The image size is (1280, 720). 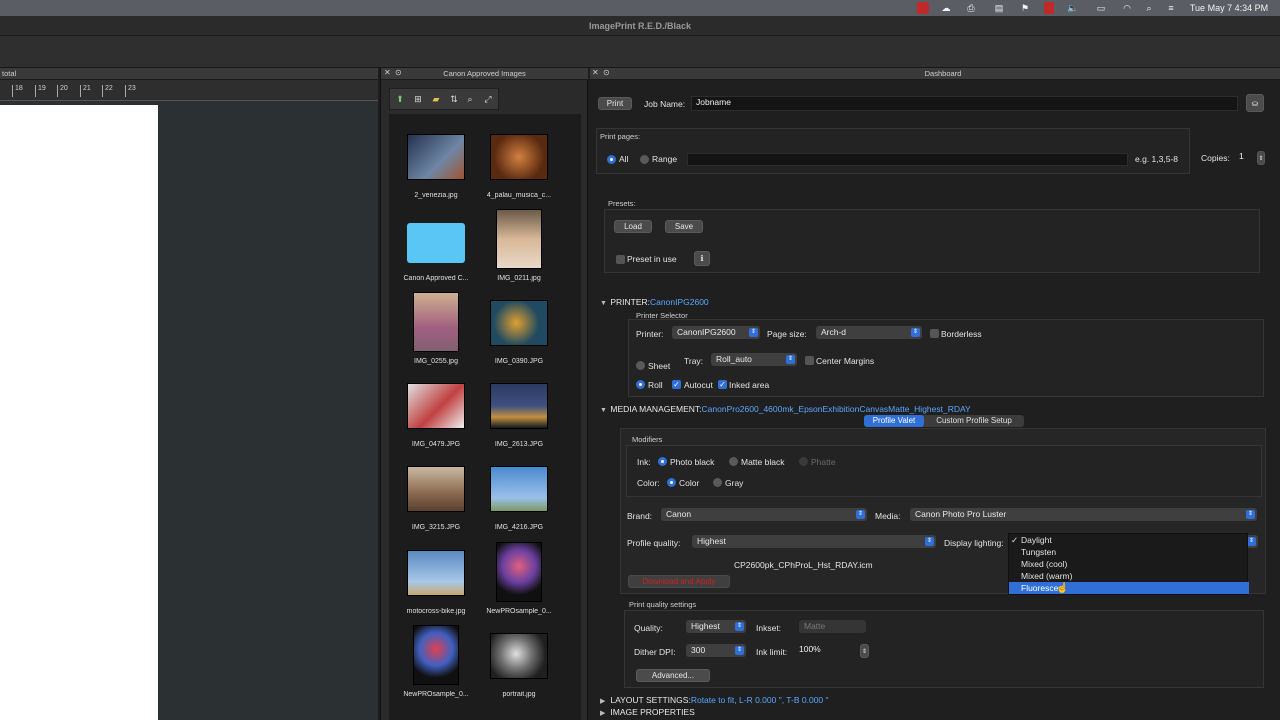 I want to click on record-icon, so click(x=1049, y=8).